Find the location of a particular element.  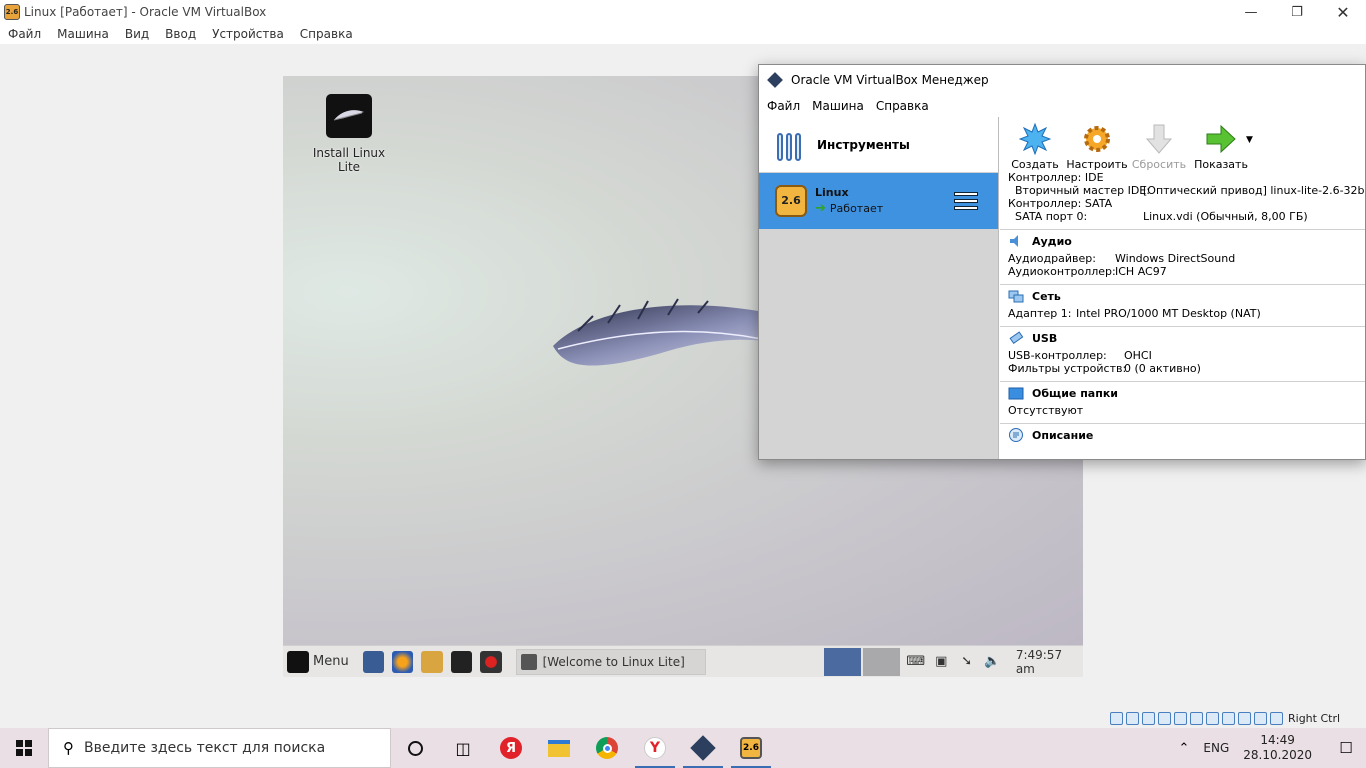

optical-drive-status-icon is located at coordinates (1132, 718).